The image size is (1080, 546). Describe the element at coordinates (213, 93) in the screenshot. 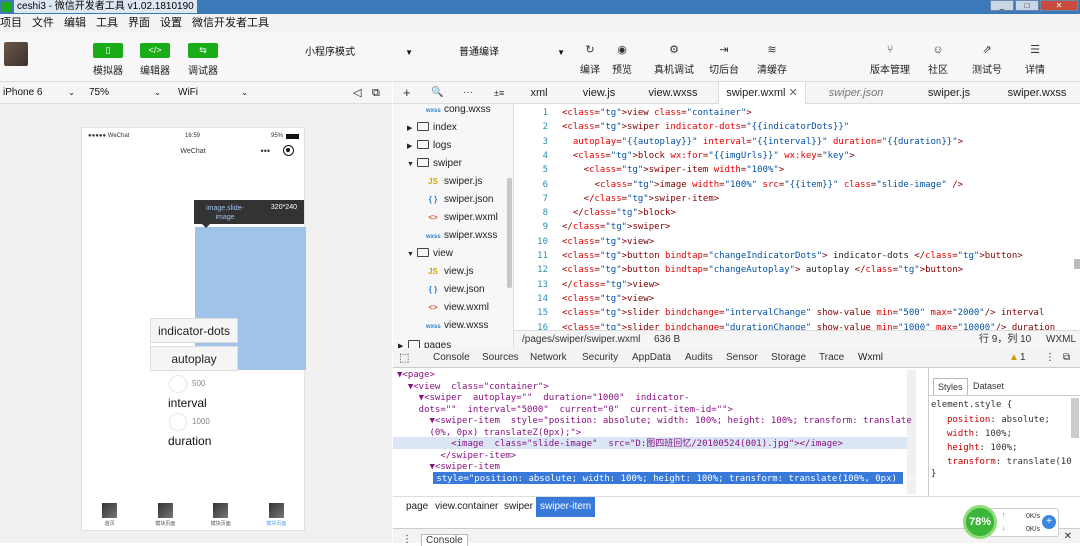

I see `network-select: WiFi ⌄` at that location.